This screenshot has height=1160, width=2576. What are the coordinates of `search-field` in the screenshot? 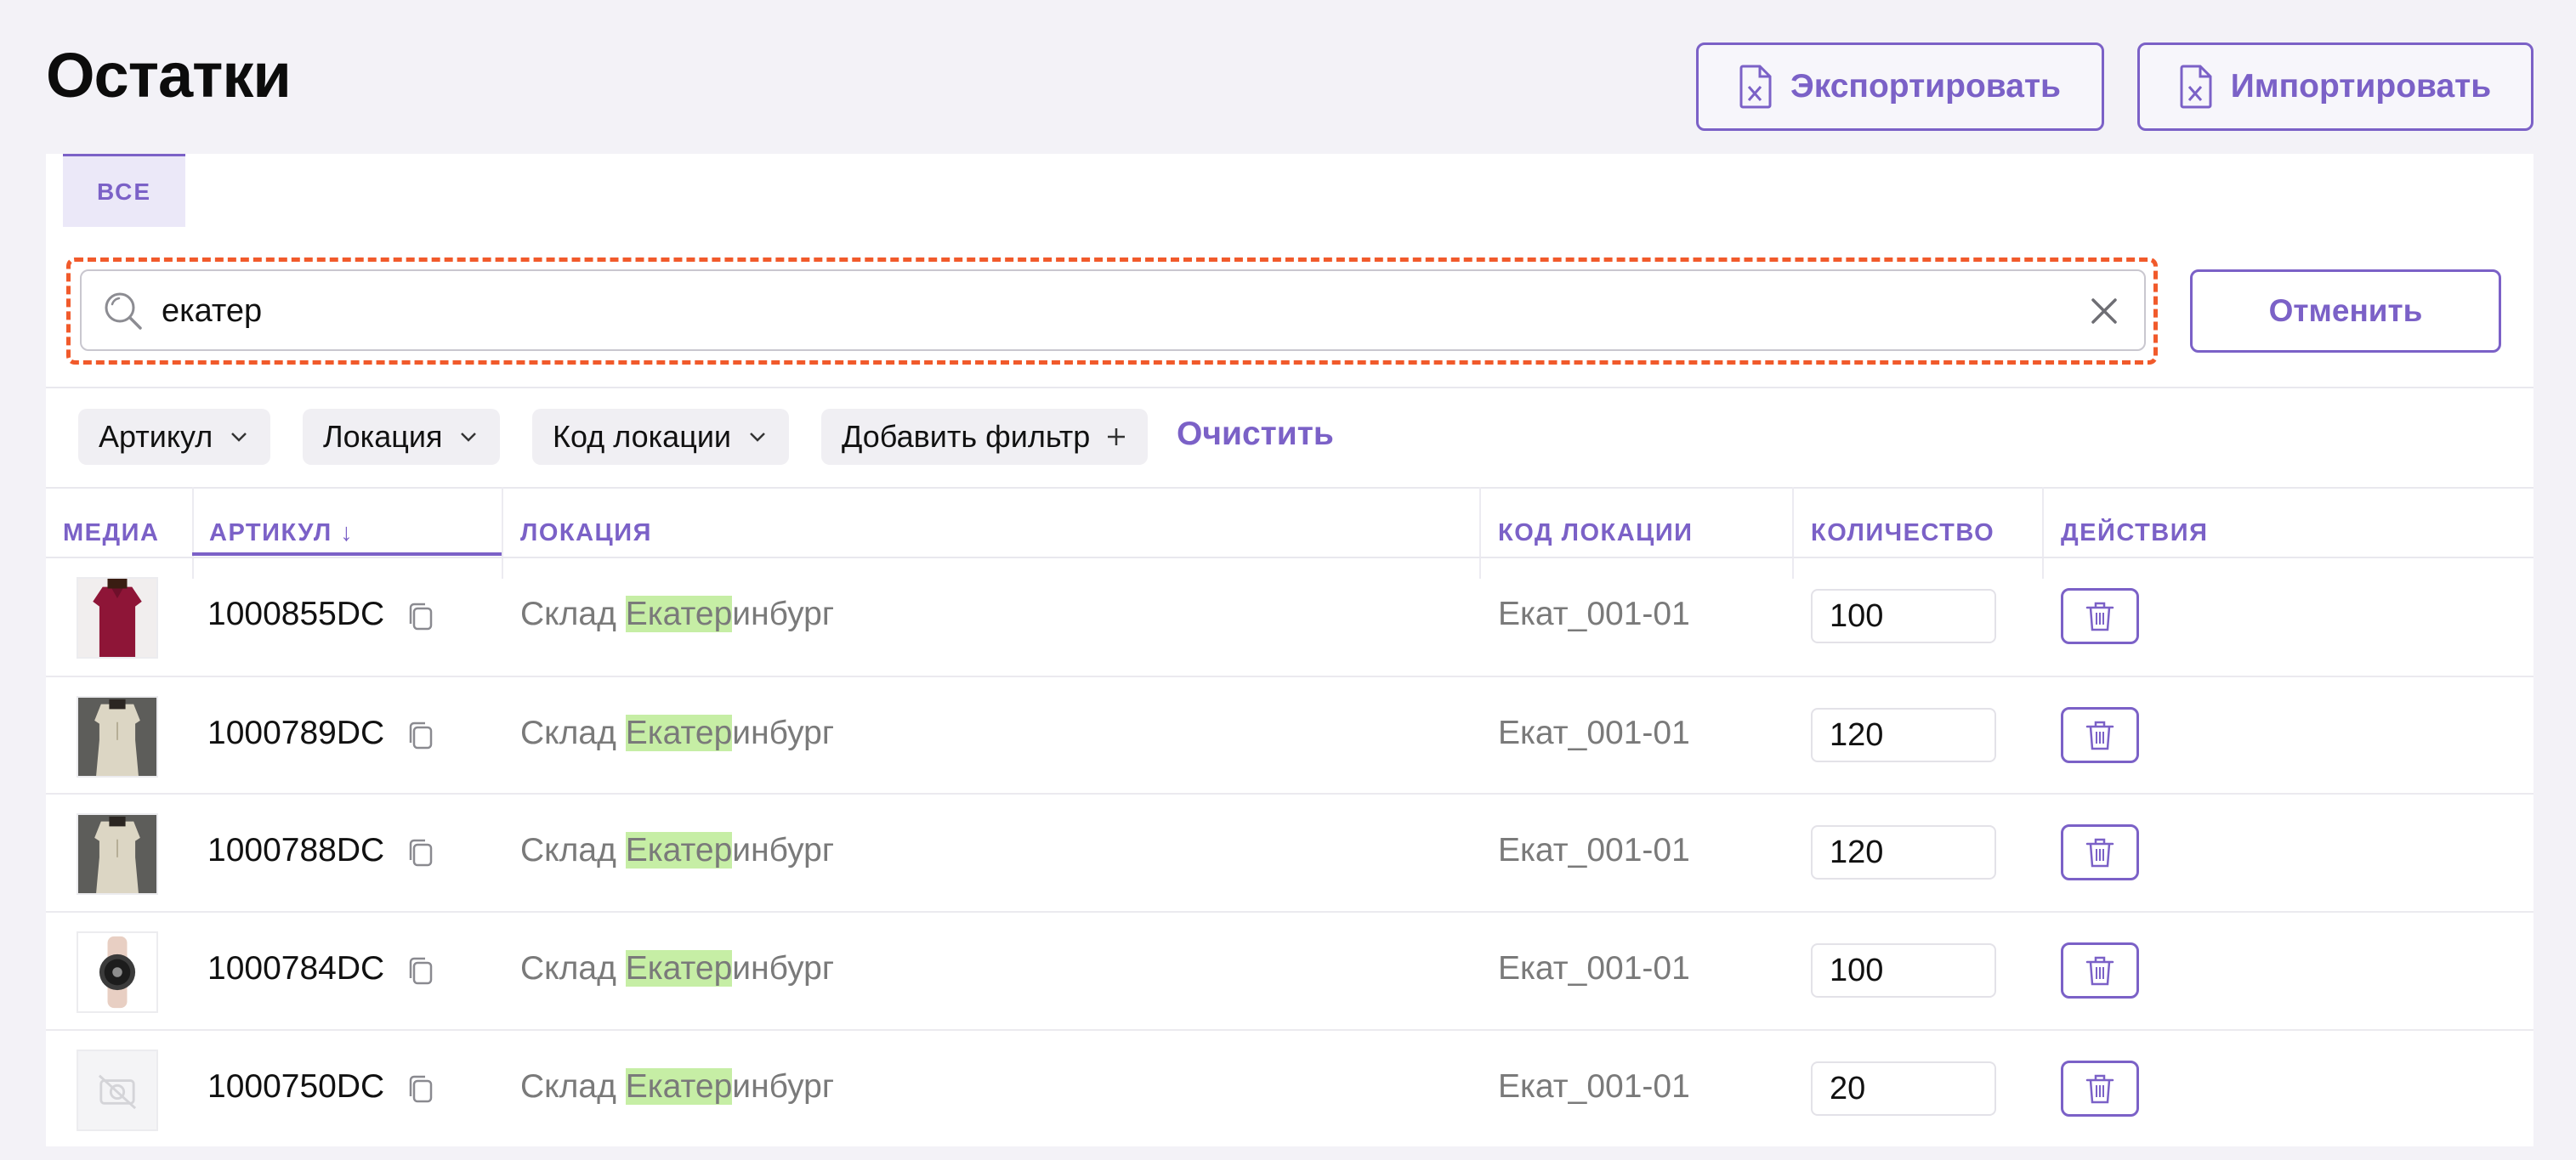 It's located at (1113, 310).